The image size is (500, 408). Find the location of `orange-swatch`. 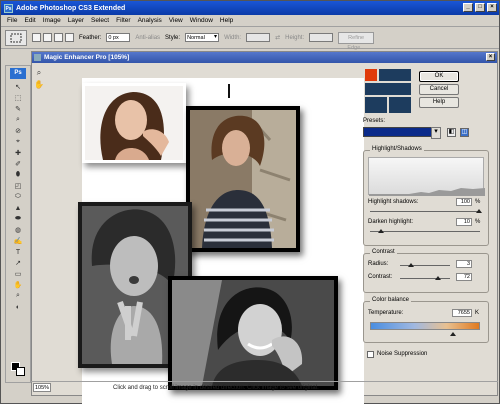

orange-swatch is located at coordinates (371, 75).